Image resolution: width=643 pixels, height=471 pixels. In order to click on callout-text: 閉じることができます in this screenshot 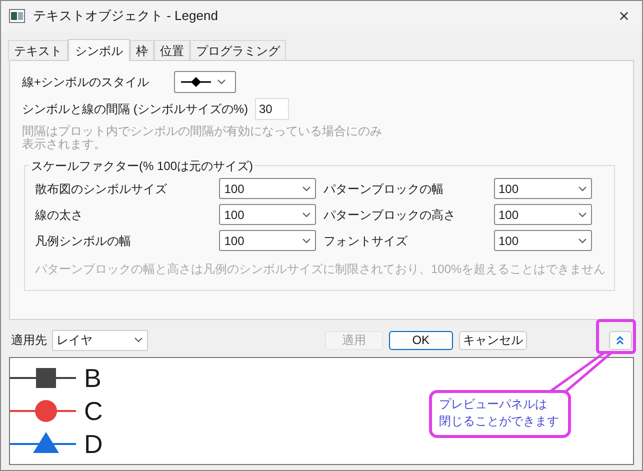, I will do `click(499, 421)`.